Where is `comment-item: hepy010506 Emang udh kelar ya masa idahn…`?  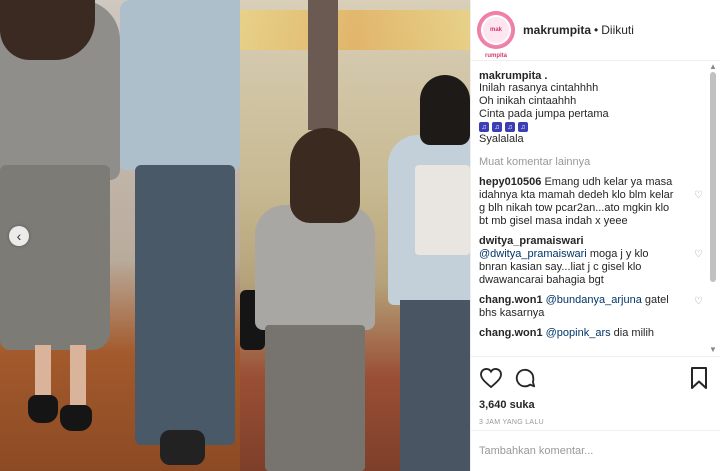
comment-item: hepy010506 Emang udh kelar ya masa idahn… is located at coordinates (591, 202).